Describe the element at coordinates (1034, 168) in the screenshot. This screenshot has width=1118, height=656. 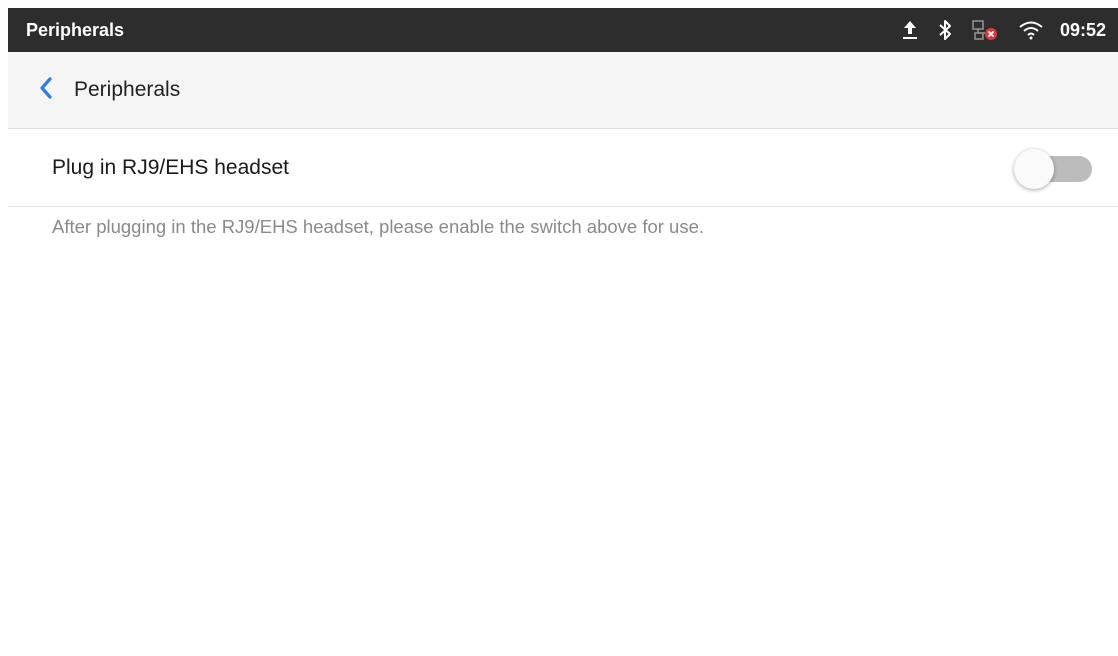
I see `toggle-thumb` at that location.